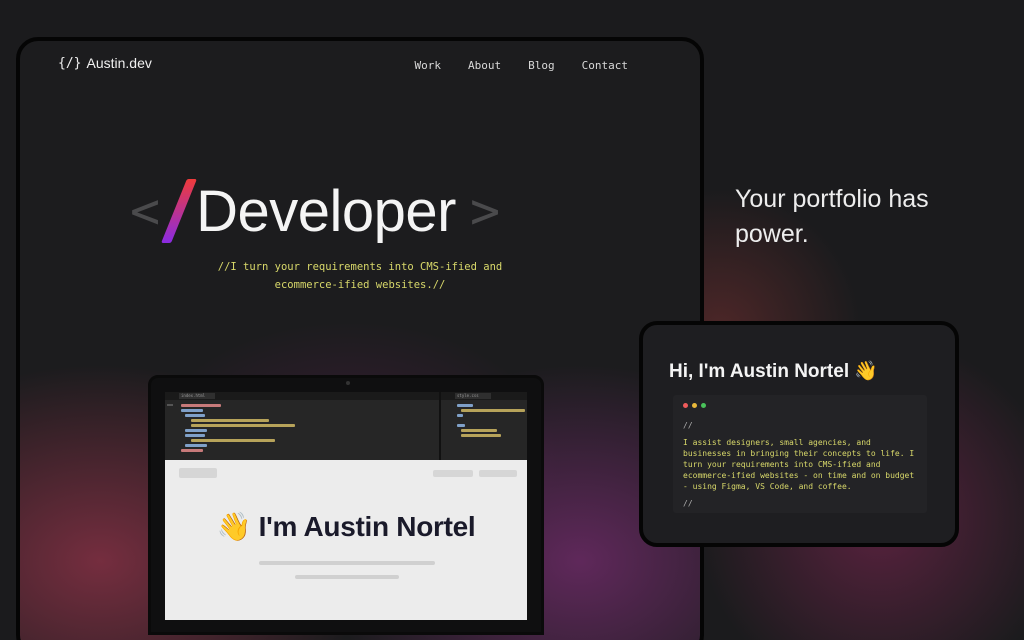 The height and width of the screenshot is (640, 1024). What do you see at coordinates (197, 396) in the screenshot?
I see `editor-tab-html: index.html` at bounding box center [197, 396].